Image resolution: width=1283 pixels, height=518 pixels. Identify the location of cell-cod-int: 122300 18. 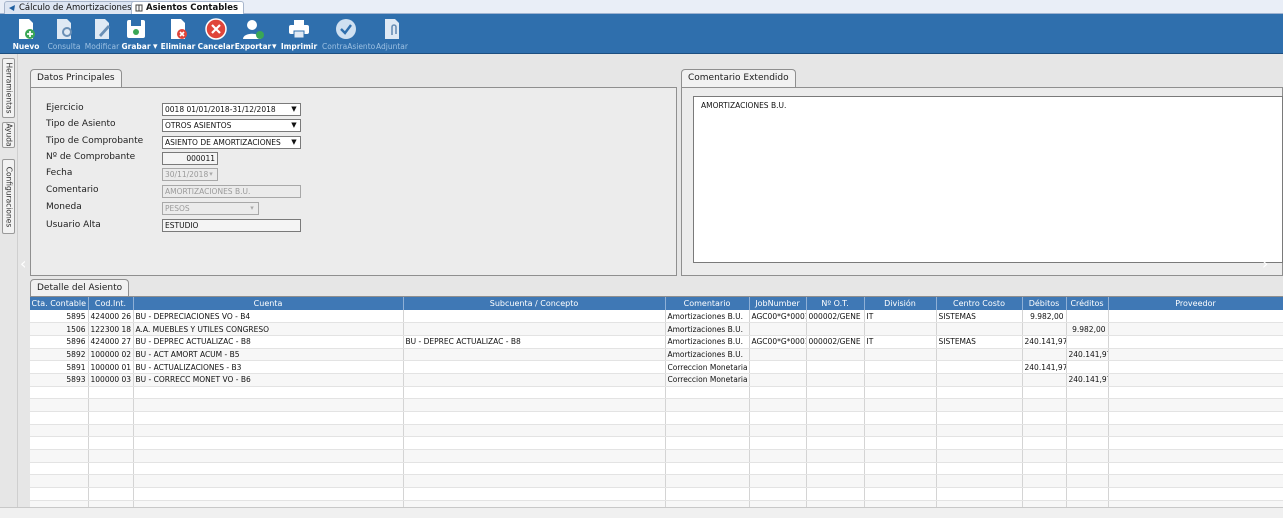
(111, 329).